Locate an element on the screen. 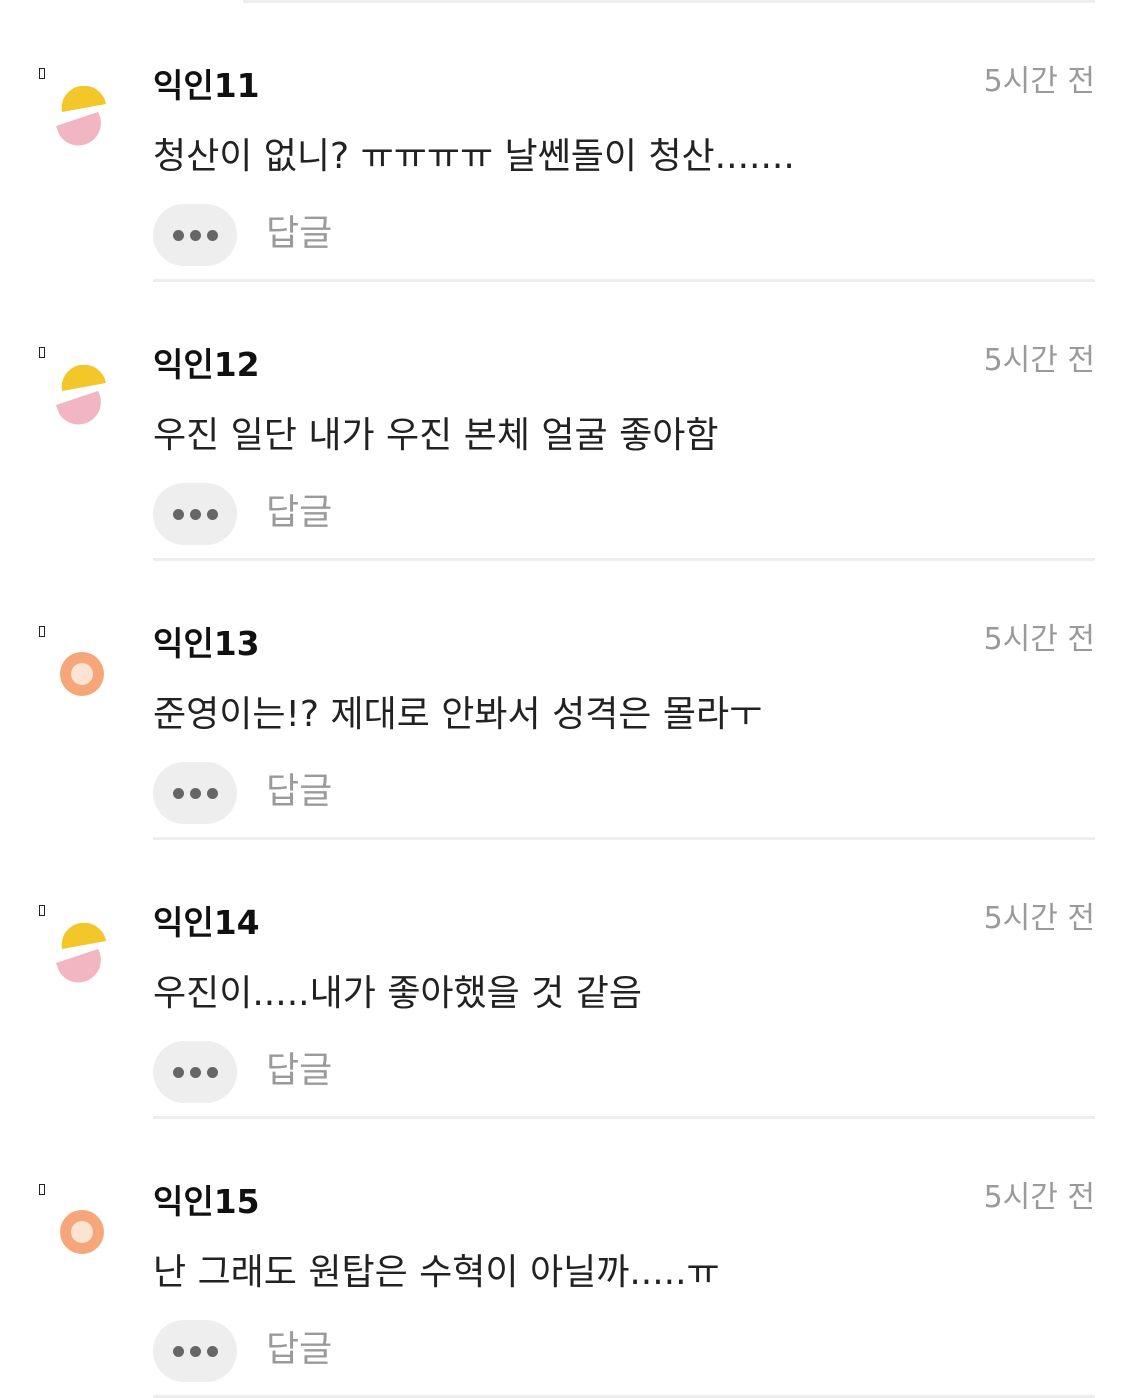  comment-nickname: 익인15 is located at coordinates (206, 1201).